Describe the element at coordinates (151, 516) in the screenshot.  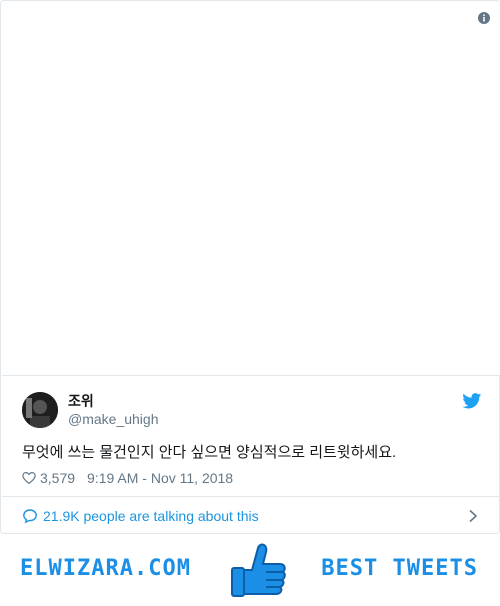
I see `conversation-count-label: 21.9K people are talking about this` at that location.